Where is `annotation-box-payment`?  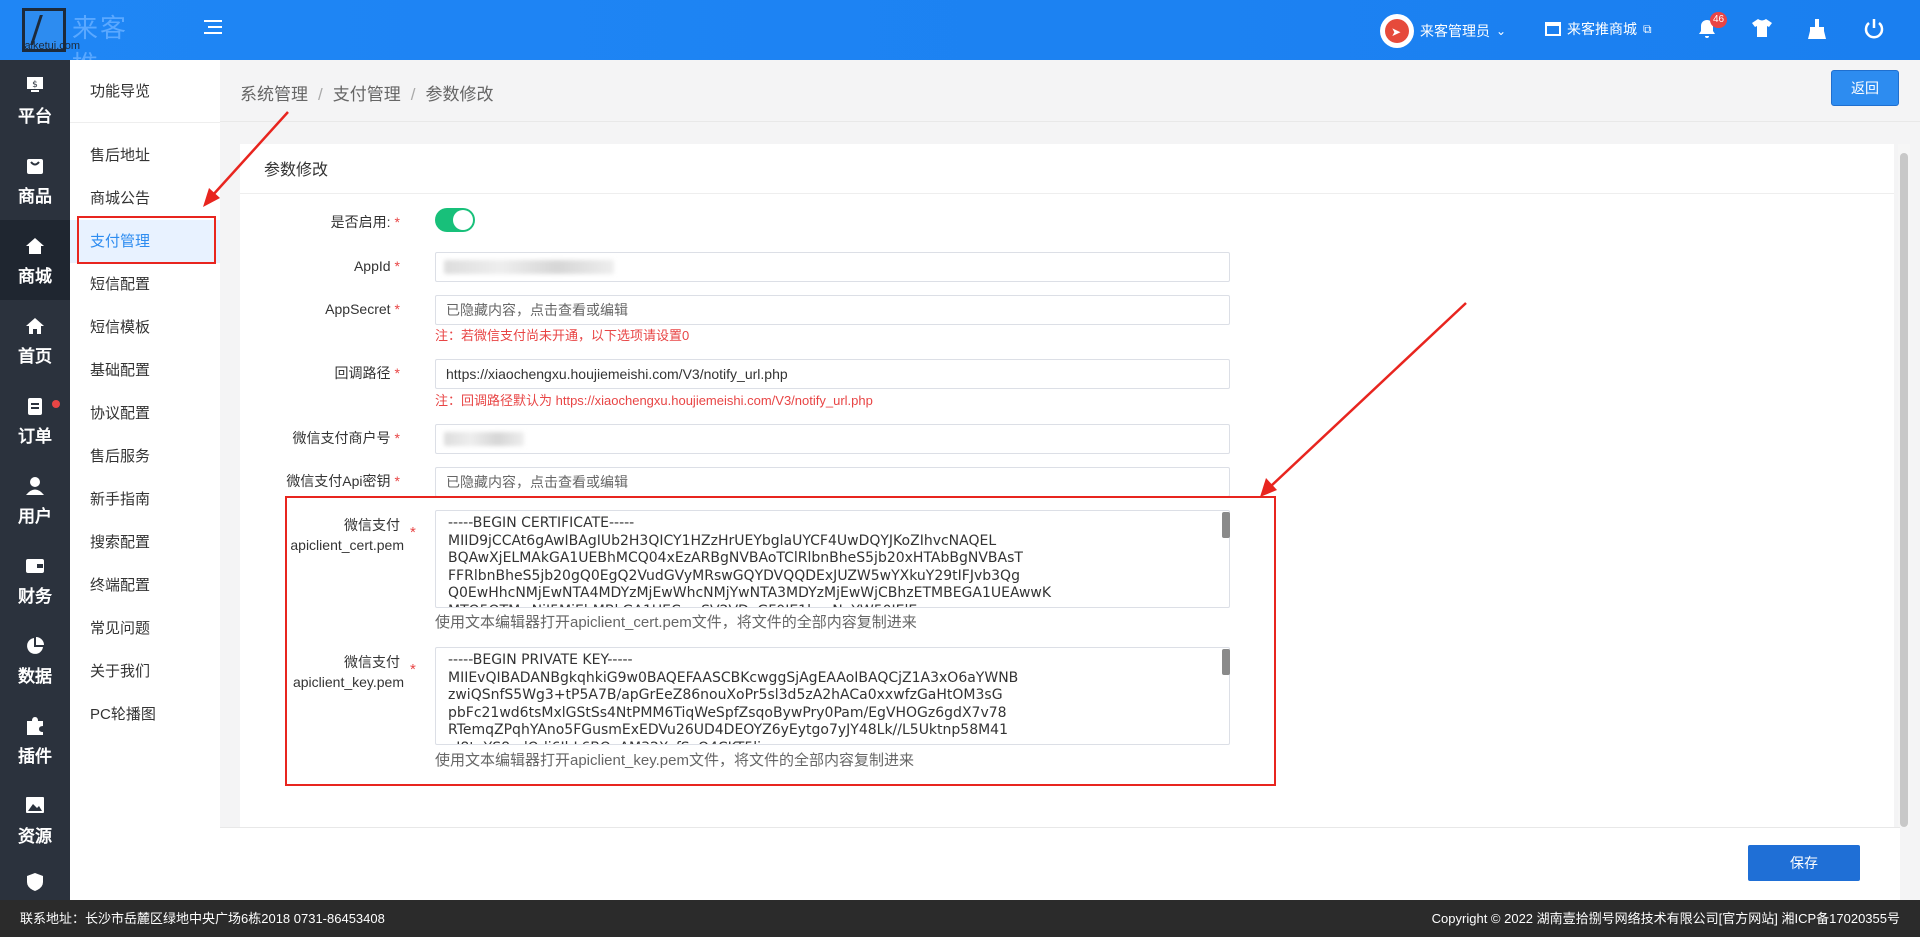
annotation-box-payment is located at coordinates (146, 240).